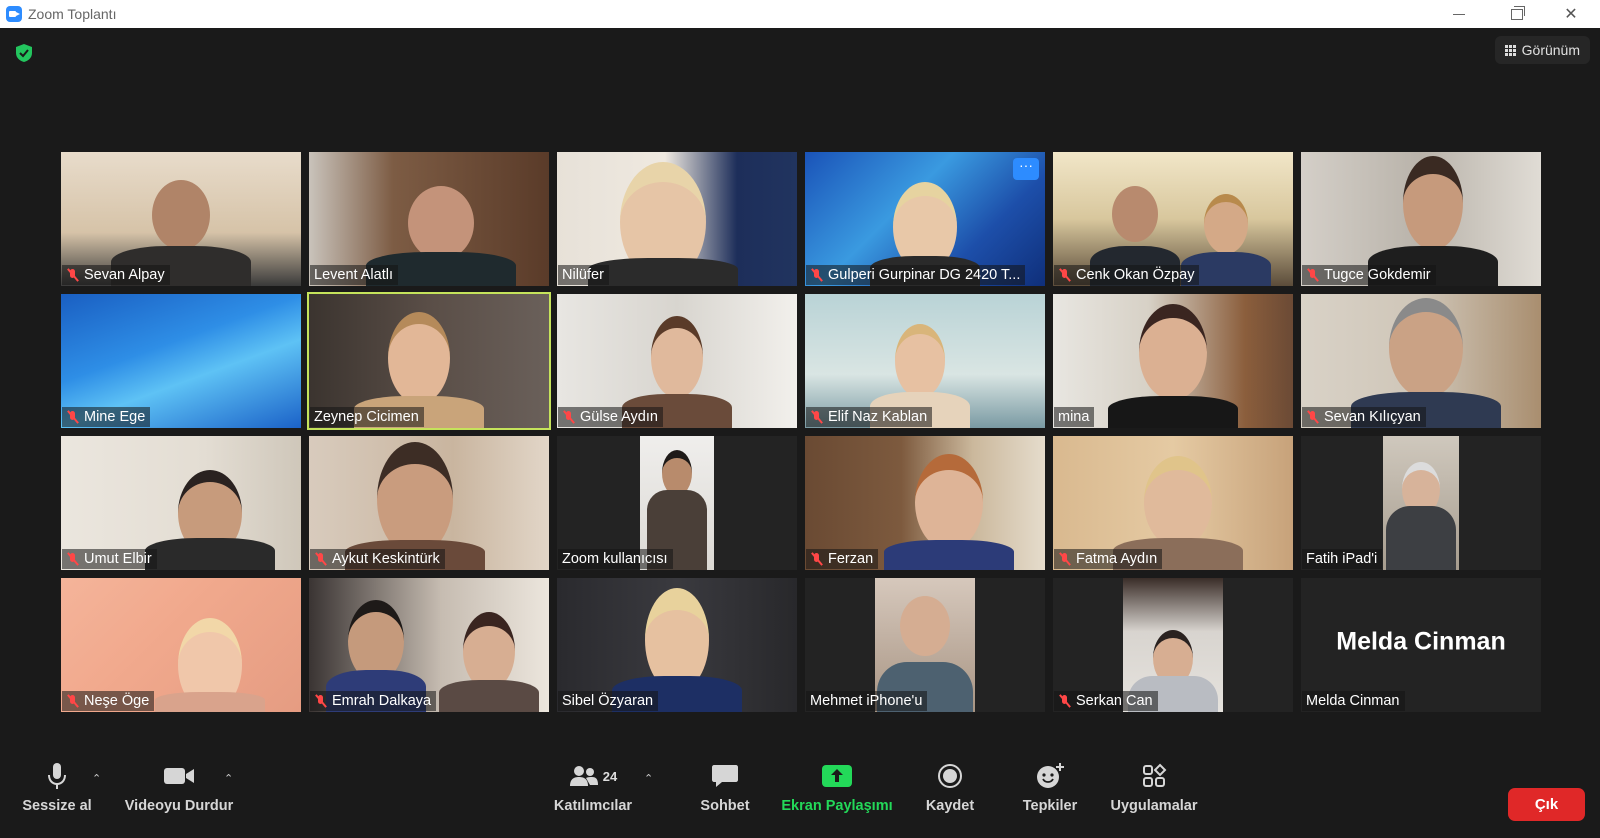 The width and height of the screenshot is (1600, 838). I want to click on video-tile: Sevan Alpay, so click(181, 219).